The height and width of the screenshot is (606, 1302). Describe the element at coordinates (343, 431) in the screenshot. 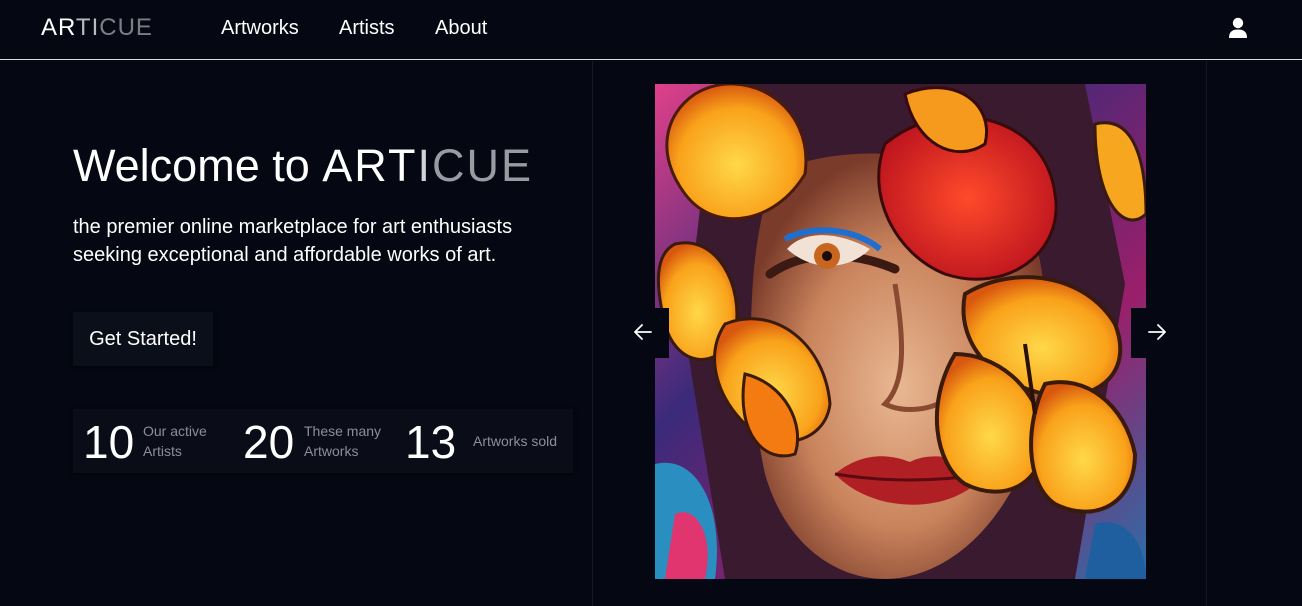

I see `stat-label: These many` at that location.